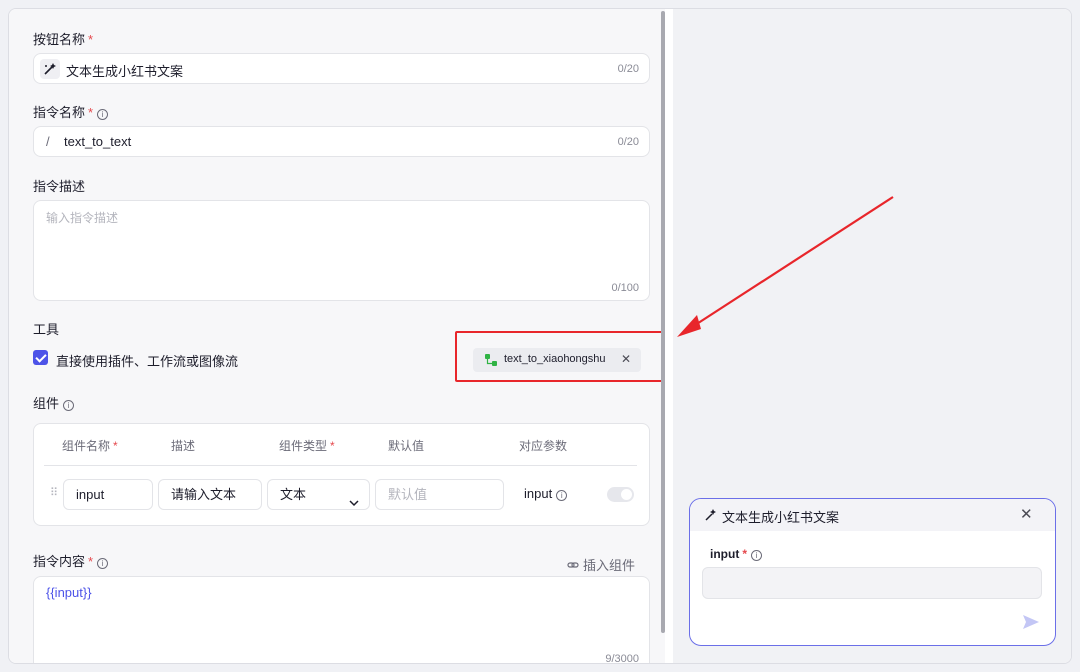  I want to click on dialog-header: 文本生成小红书文案 ✕, so click(872, 515).